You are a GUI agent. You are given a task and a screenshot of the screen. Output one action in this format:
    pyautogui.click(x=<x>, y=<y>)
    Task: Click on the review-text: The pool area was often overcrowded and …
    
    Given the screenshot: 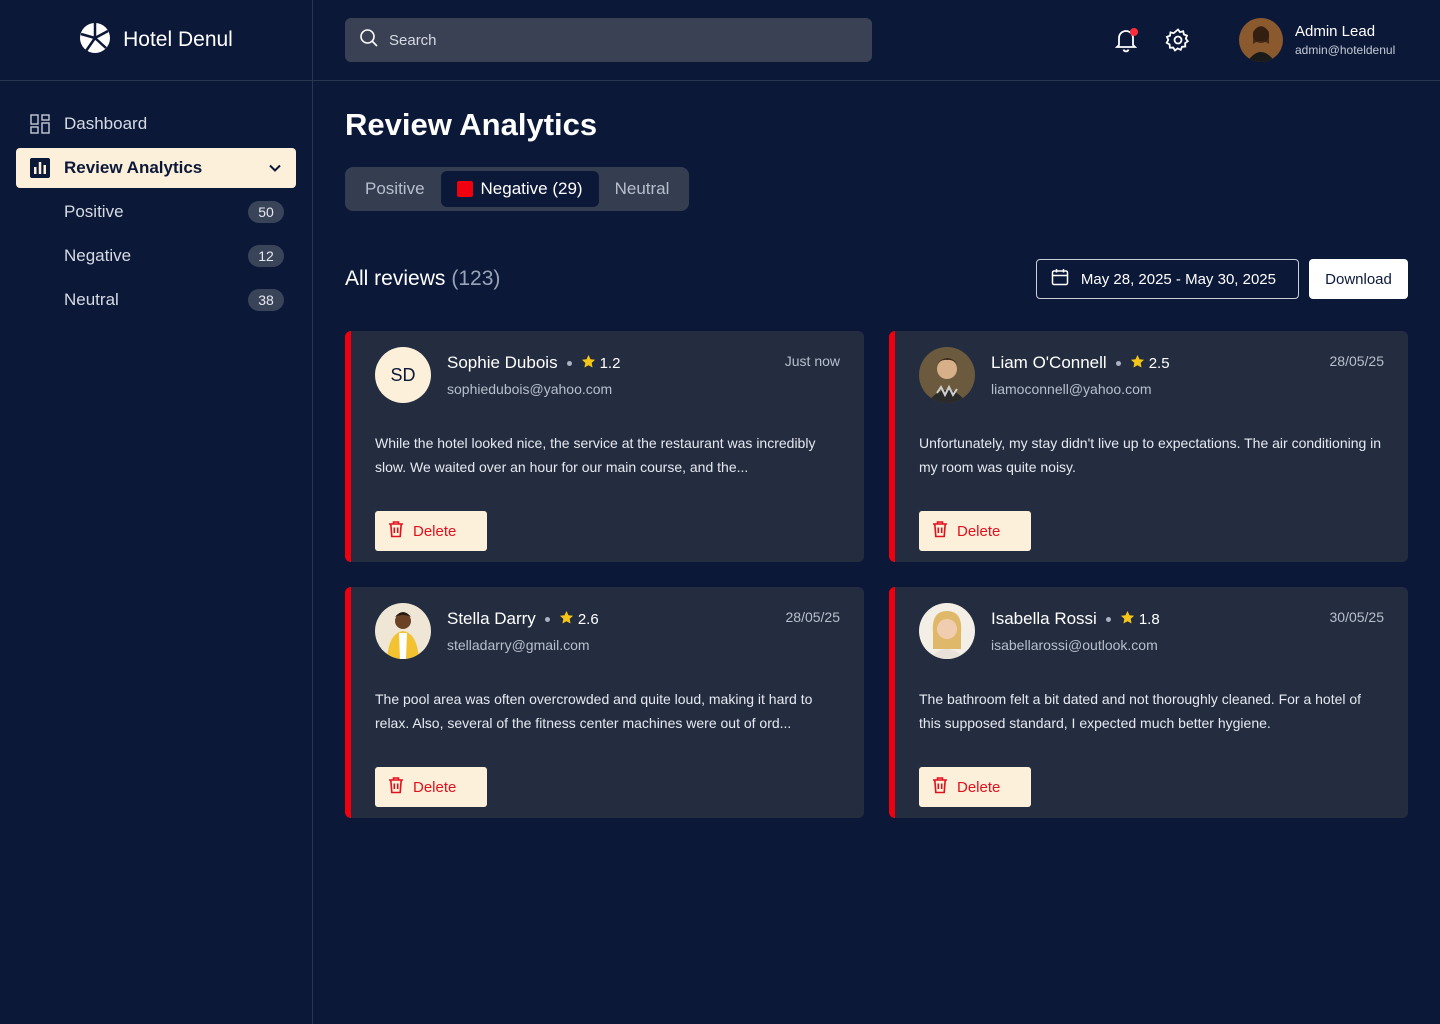 What is the action you would take?
    pyautogui.click(x=594, y=711)
    